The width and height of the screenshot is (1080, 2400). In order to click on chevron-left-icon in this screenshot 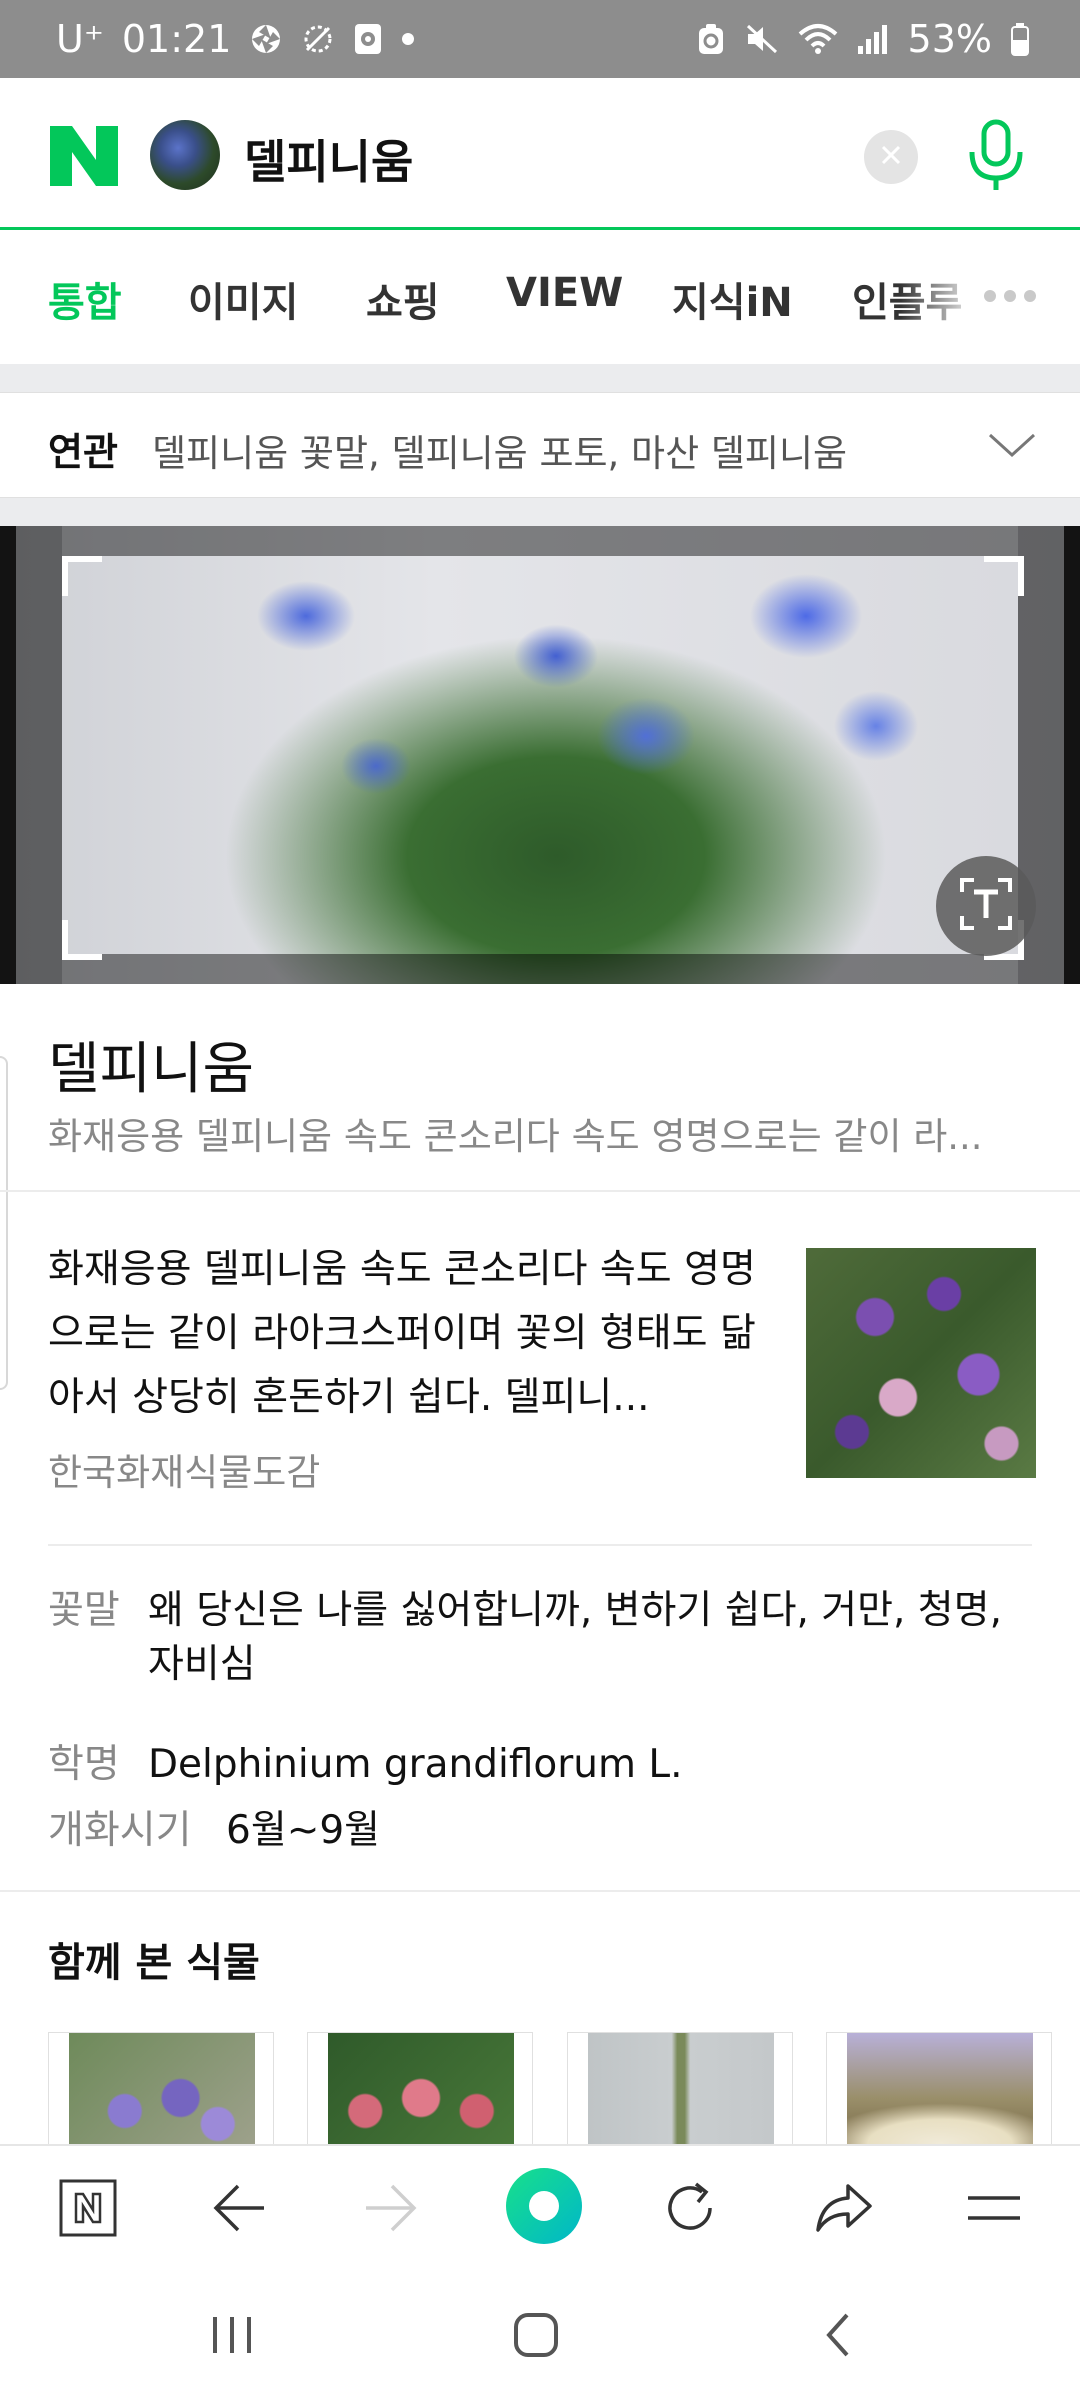, I will do `click(838, 2337)`.